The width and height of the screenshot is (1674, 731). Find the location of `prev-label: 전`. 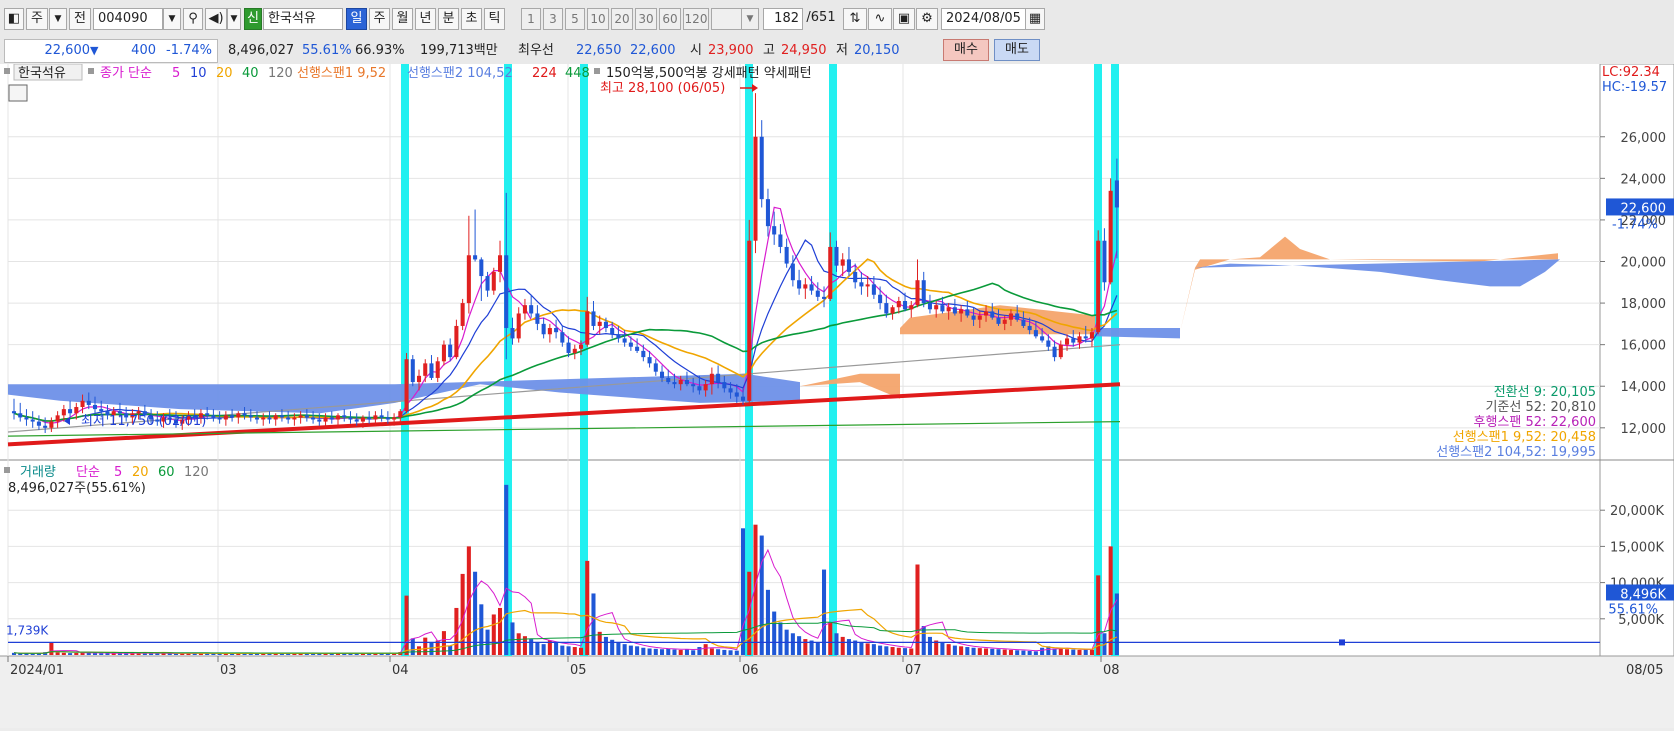

prev-label: 전 is located at coordinates (80, 18).